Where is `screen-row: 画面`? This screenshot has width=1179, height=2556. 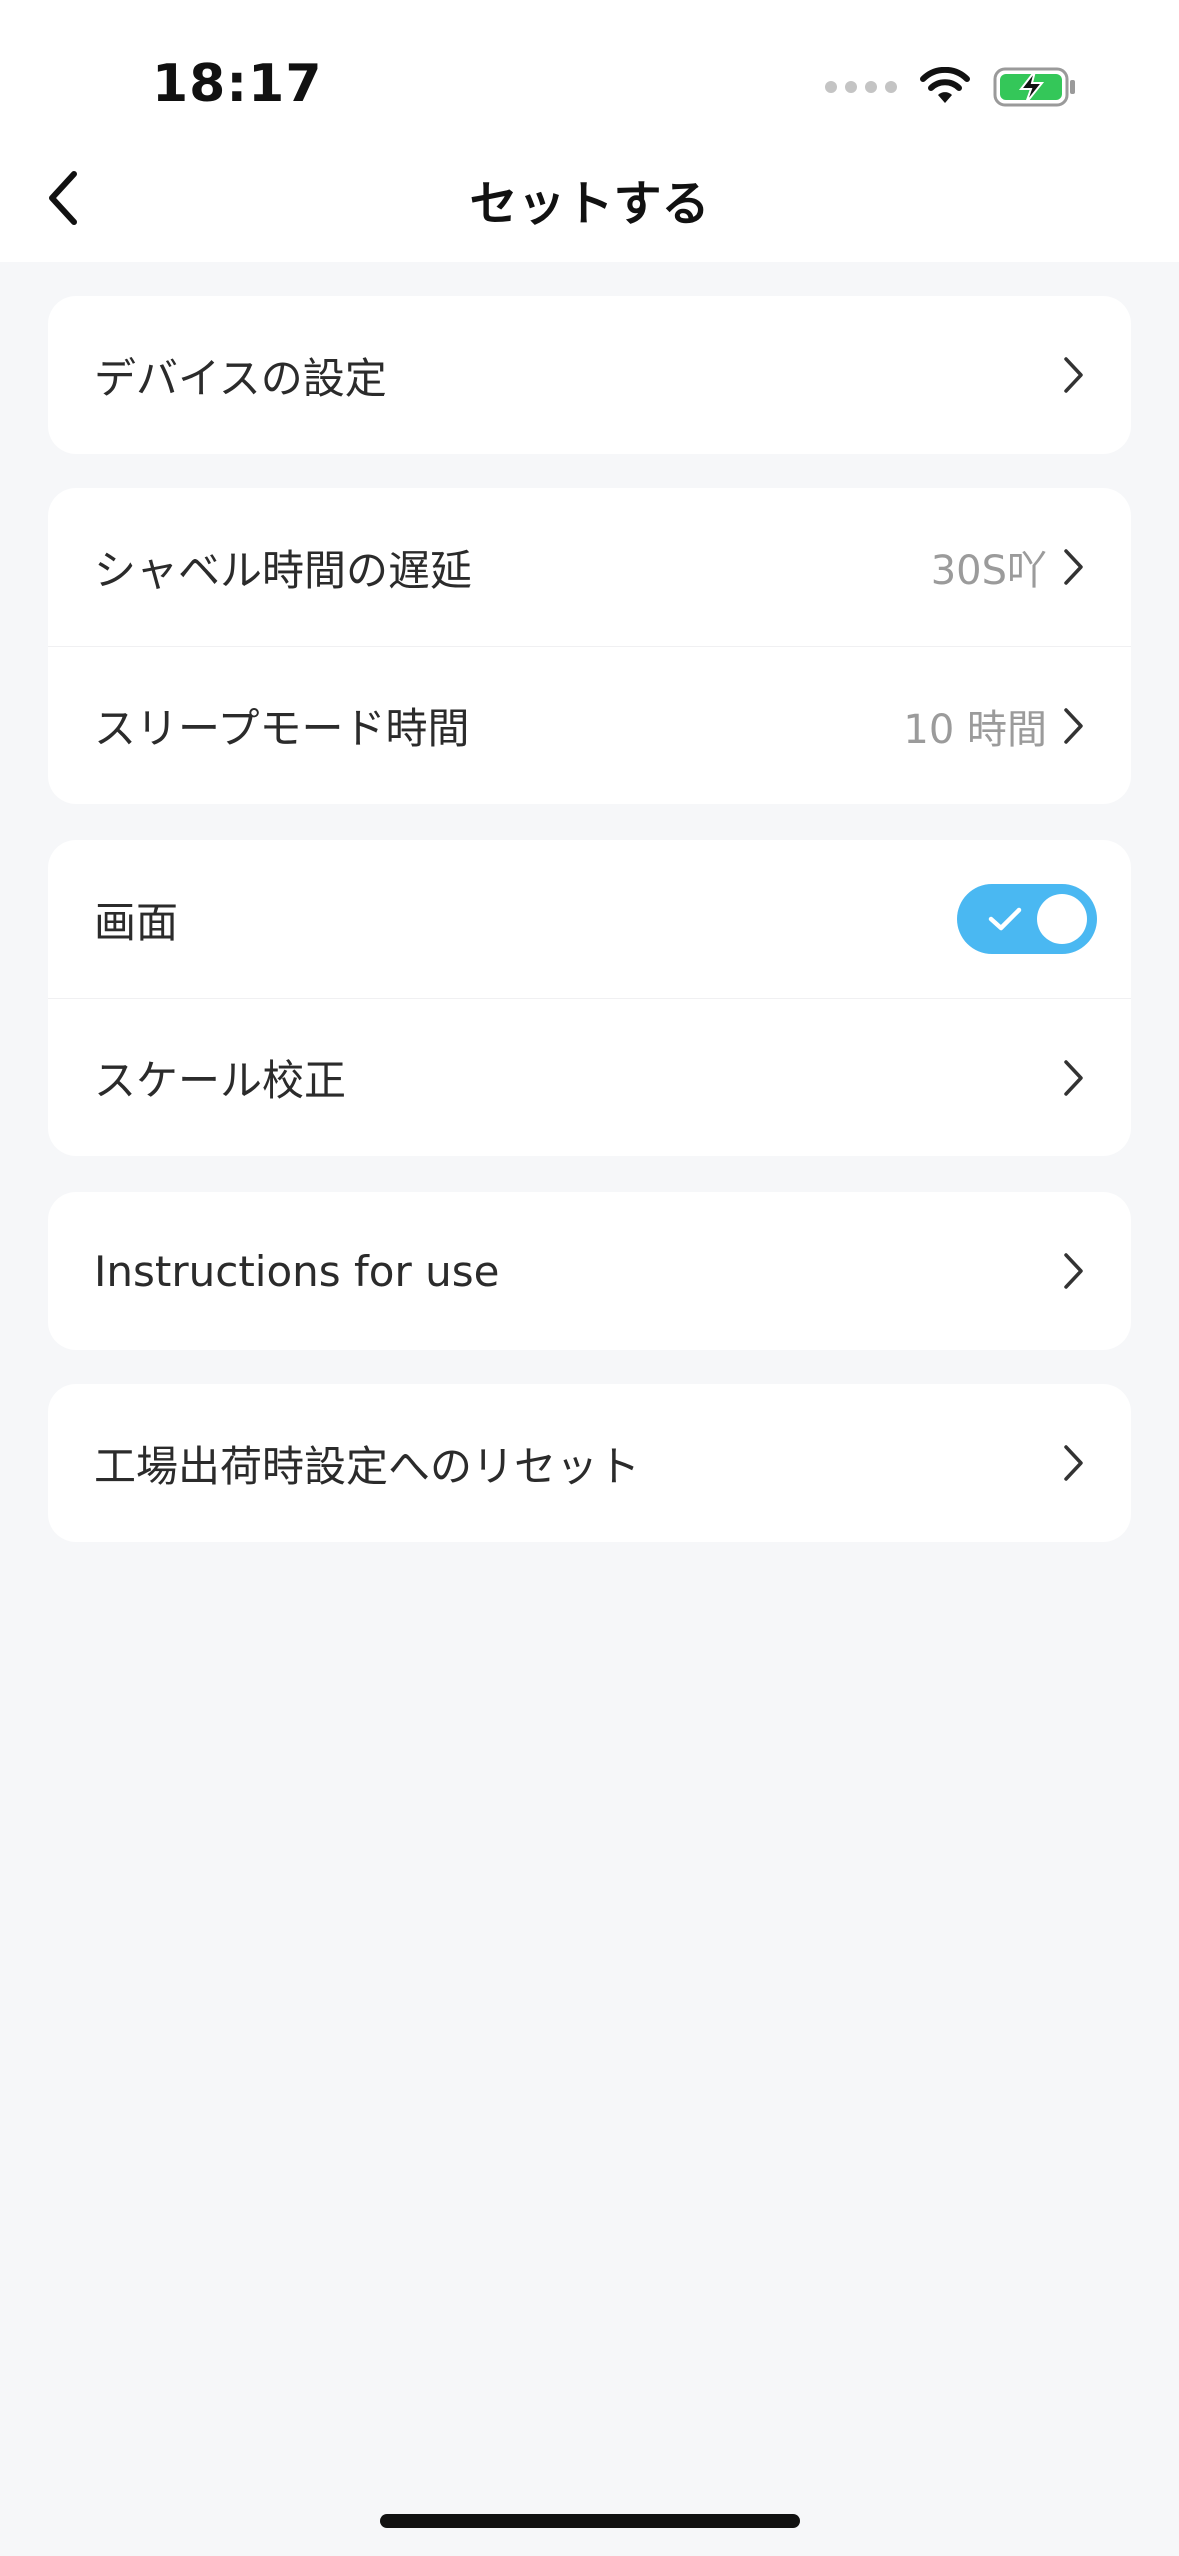 screen-row: 画面 is located at coordinates (589, 919).